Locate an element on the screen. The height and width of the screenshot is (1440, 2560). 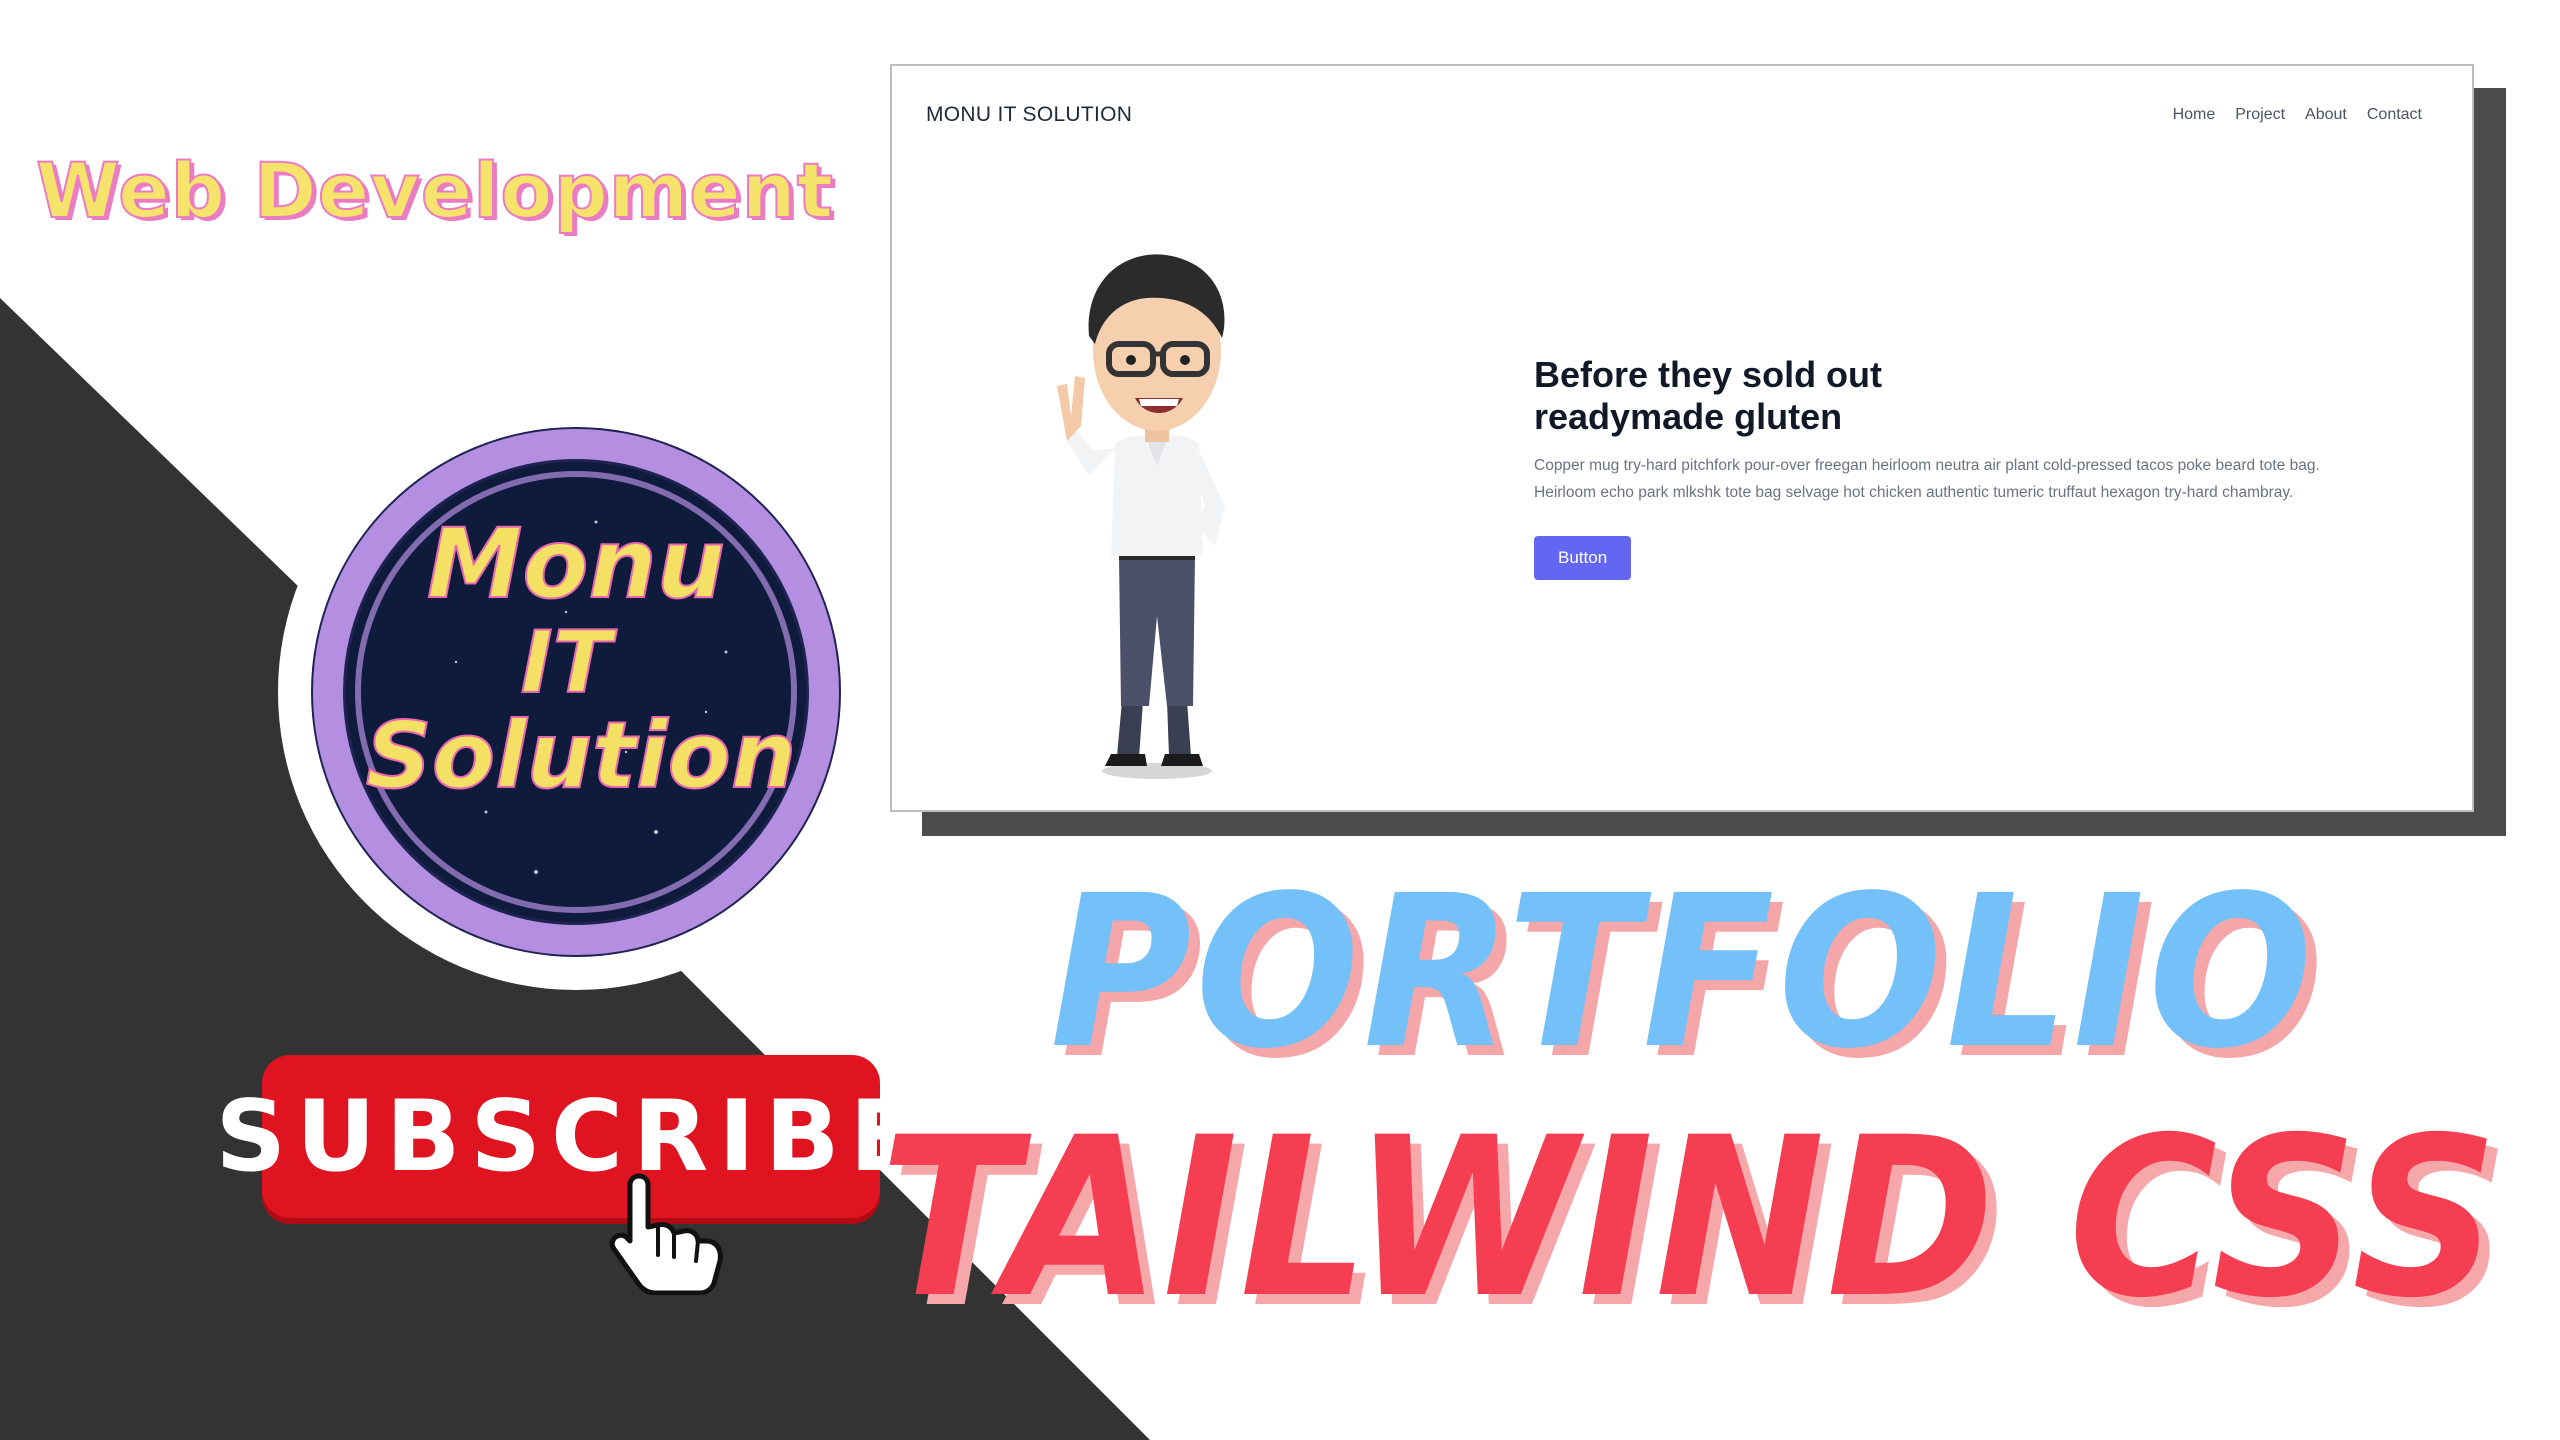
nav-link-contact: Contact is located at coordinates (2394, 115).